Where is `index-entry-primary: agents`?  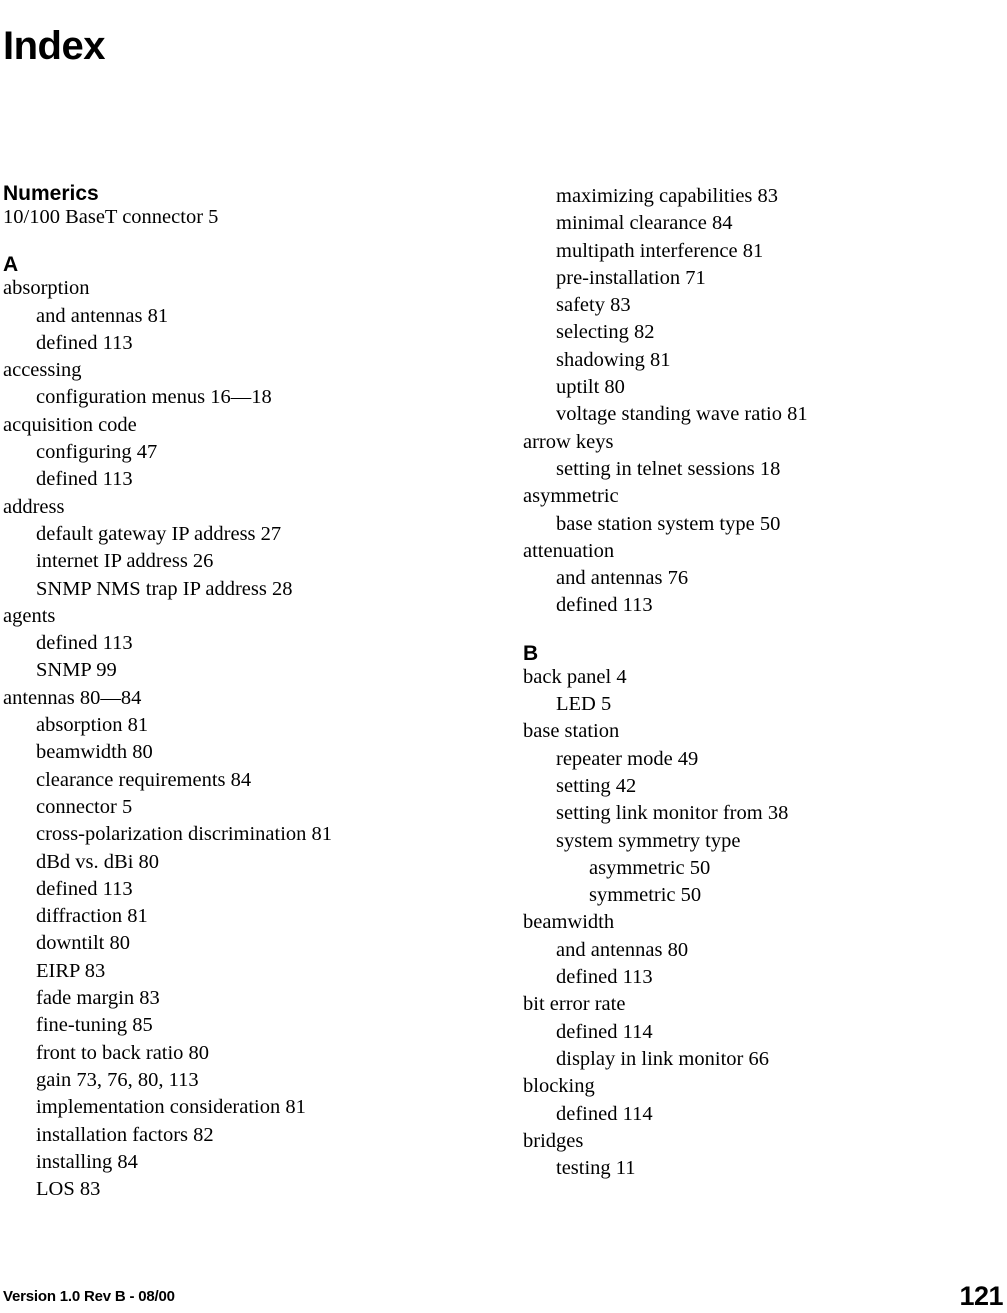
index-entry-primary: agents is located at coordinates (233, 616).